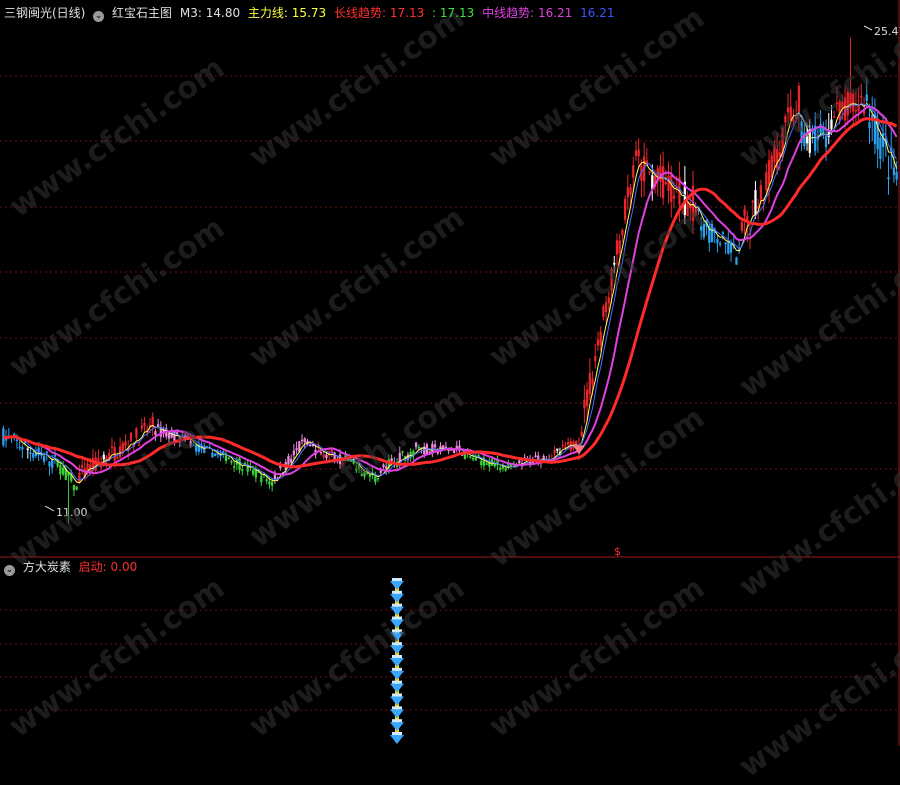 The image size is (900, 785). Describe the element at coordinates (142, 13) in the screenshot. I see `indicator-name: 红宝石主图` at that location.